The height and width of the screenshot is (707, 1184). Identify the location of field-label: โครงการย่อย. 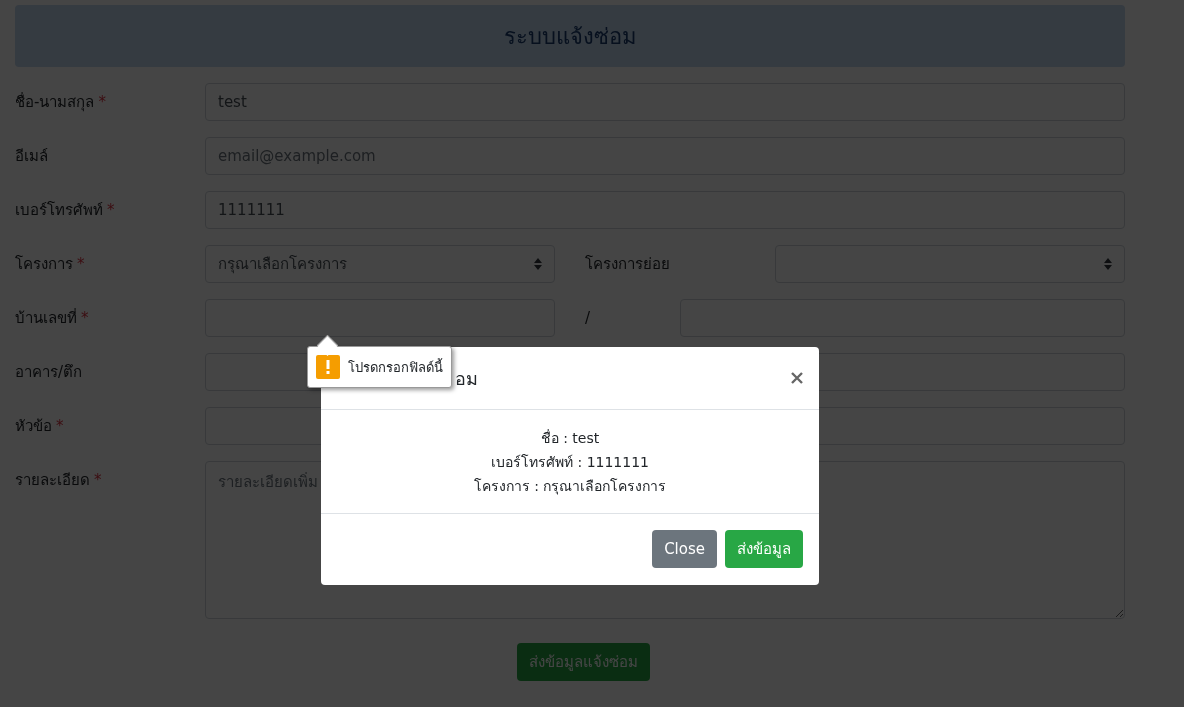
(627, 264).